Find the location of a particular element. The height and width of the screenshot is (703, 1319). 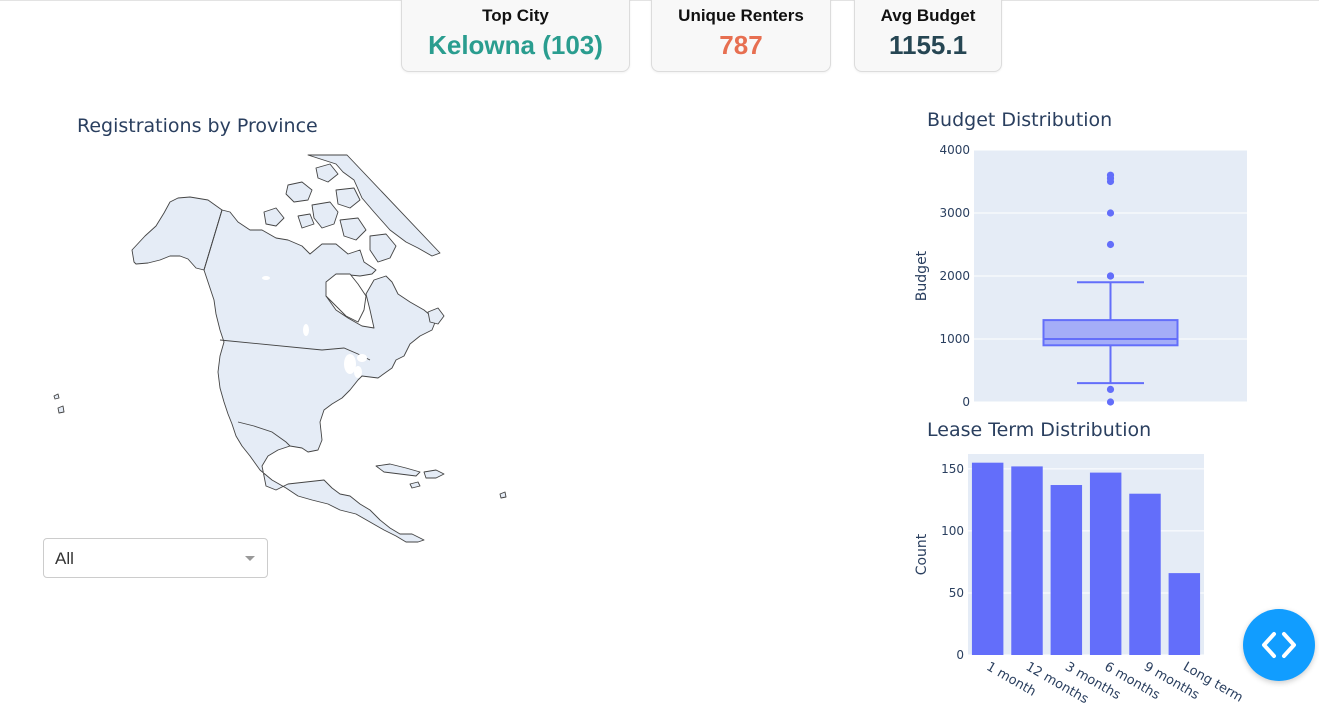

y-tick-label: 50 is located at coordinates (956, 593).